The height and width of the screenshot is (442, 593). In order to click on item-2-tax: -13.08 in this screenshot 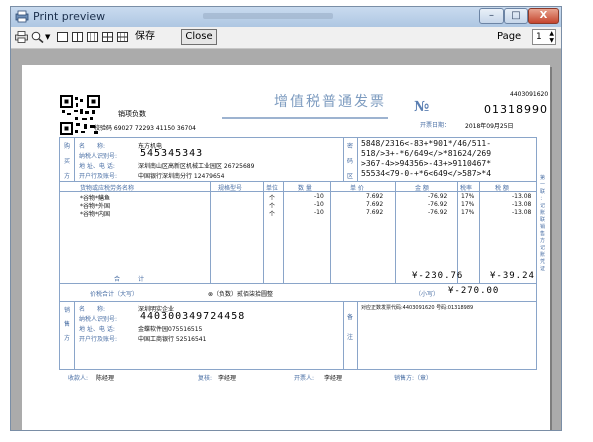, I will do `click(522, 204)`.